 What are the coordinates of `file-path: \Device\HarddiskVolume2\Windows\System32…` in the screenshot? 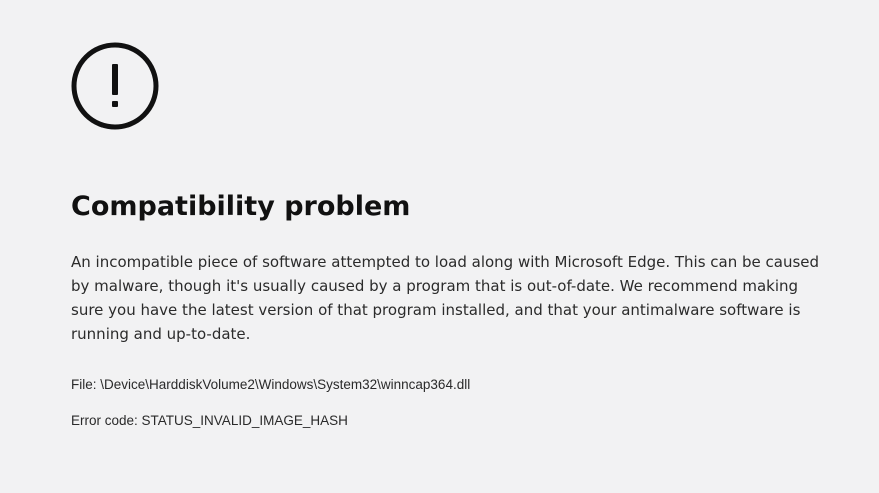 It's located at (285, 384).